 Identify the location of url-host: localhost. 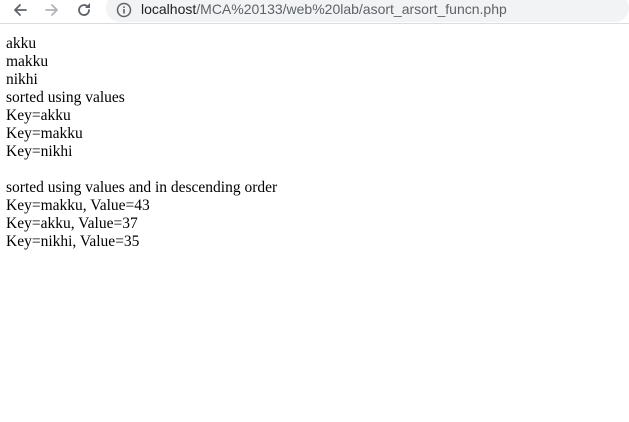
(169, 9).